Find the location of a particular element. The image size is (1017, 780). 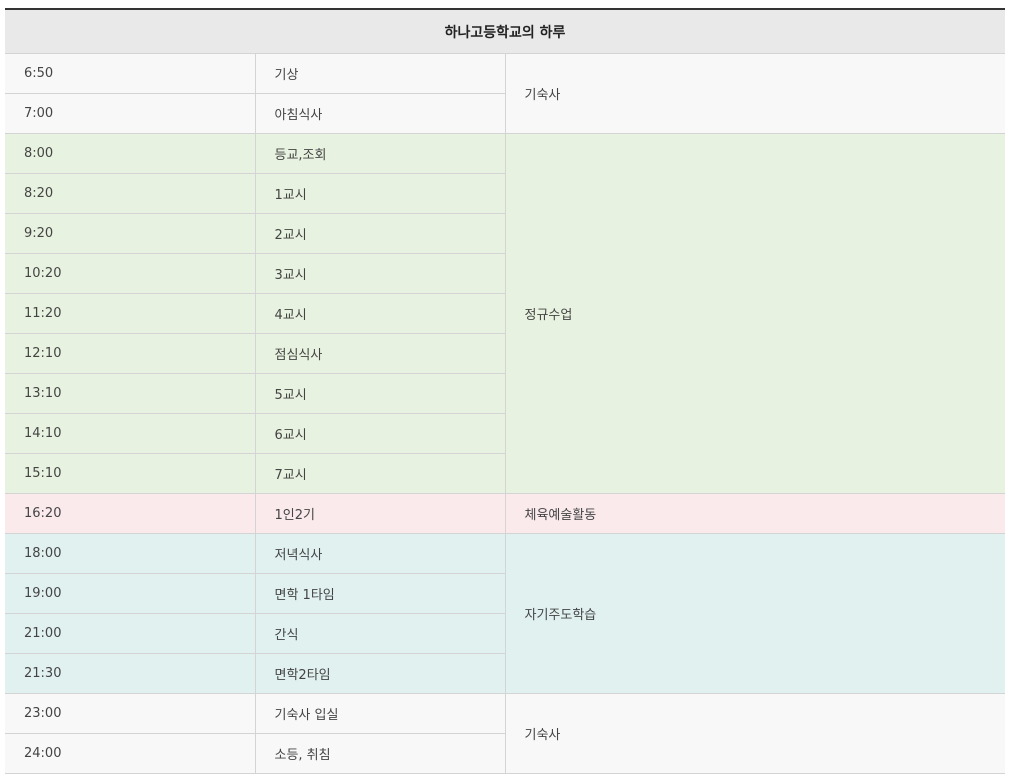

time-cell: 19:00 is located at coordinates (130, 593).